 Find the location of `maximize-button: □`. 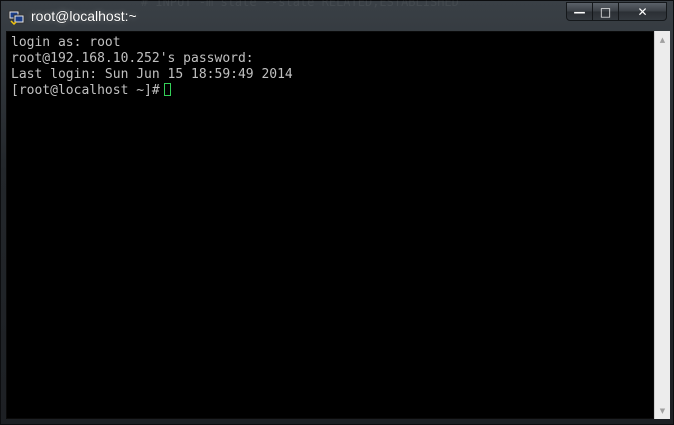

maximize-button: □ is located at coordinates (606, 11).